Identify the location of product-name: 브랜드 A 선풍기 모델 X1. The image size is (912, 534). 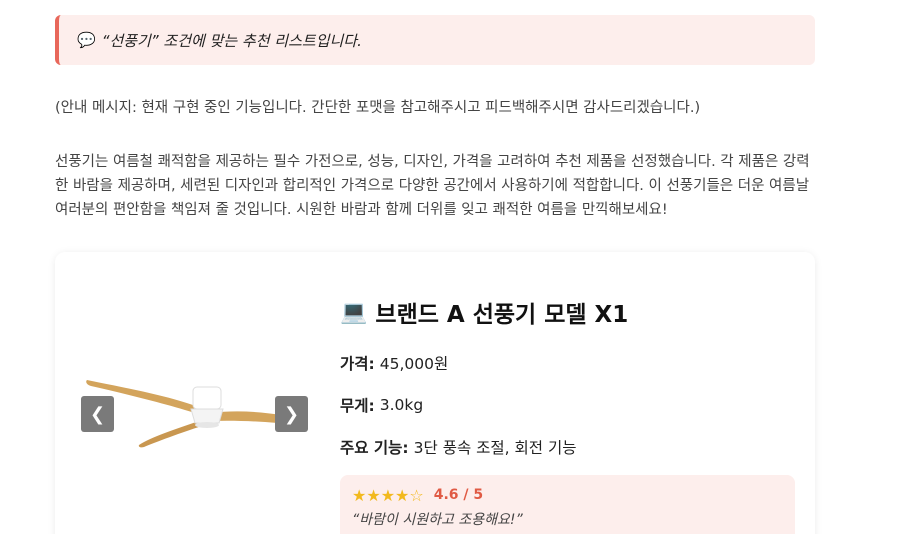
(502, 315).